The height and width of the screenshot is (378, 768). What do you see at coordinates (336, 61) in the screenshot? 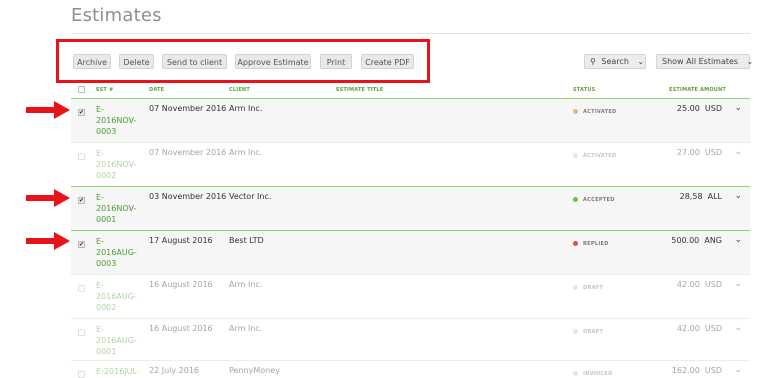
I see `print-button: Print` at bounding box center [336, 61].